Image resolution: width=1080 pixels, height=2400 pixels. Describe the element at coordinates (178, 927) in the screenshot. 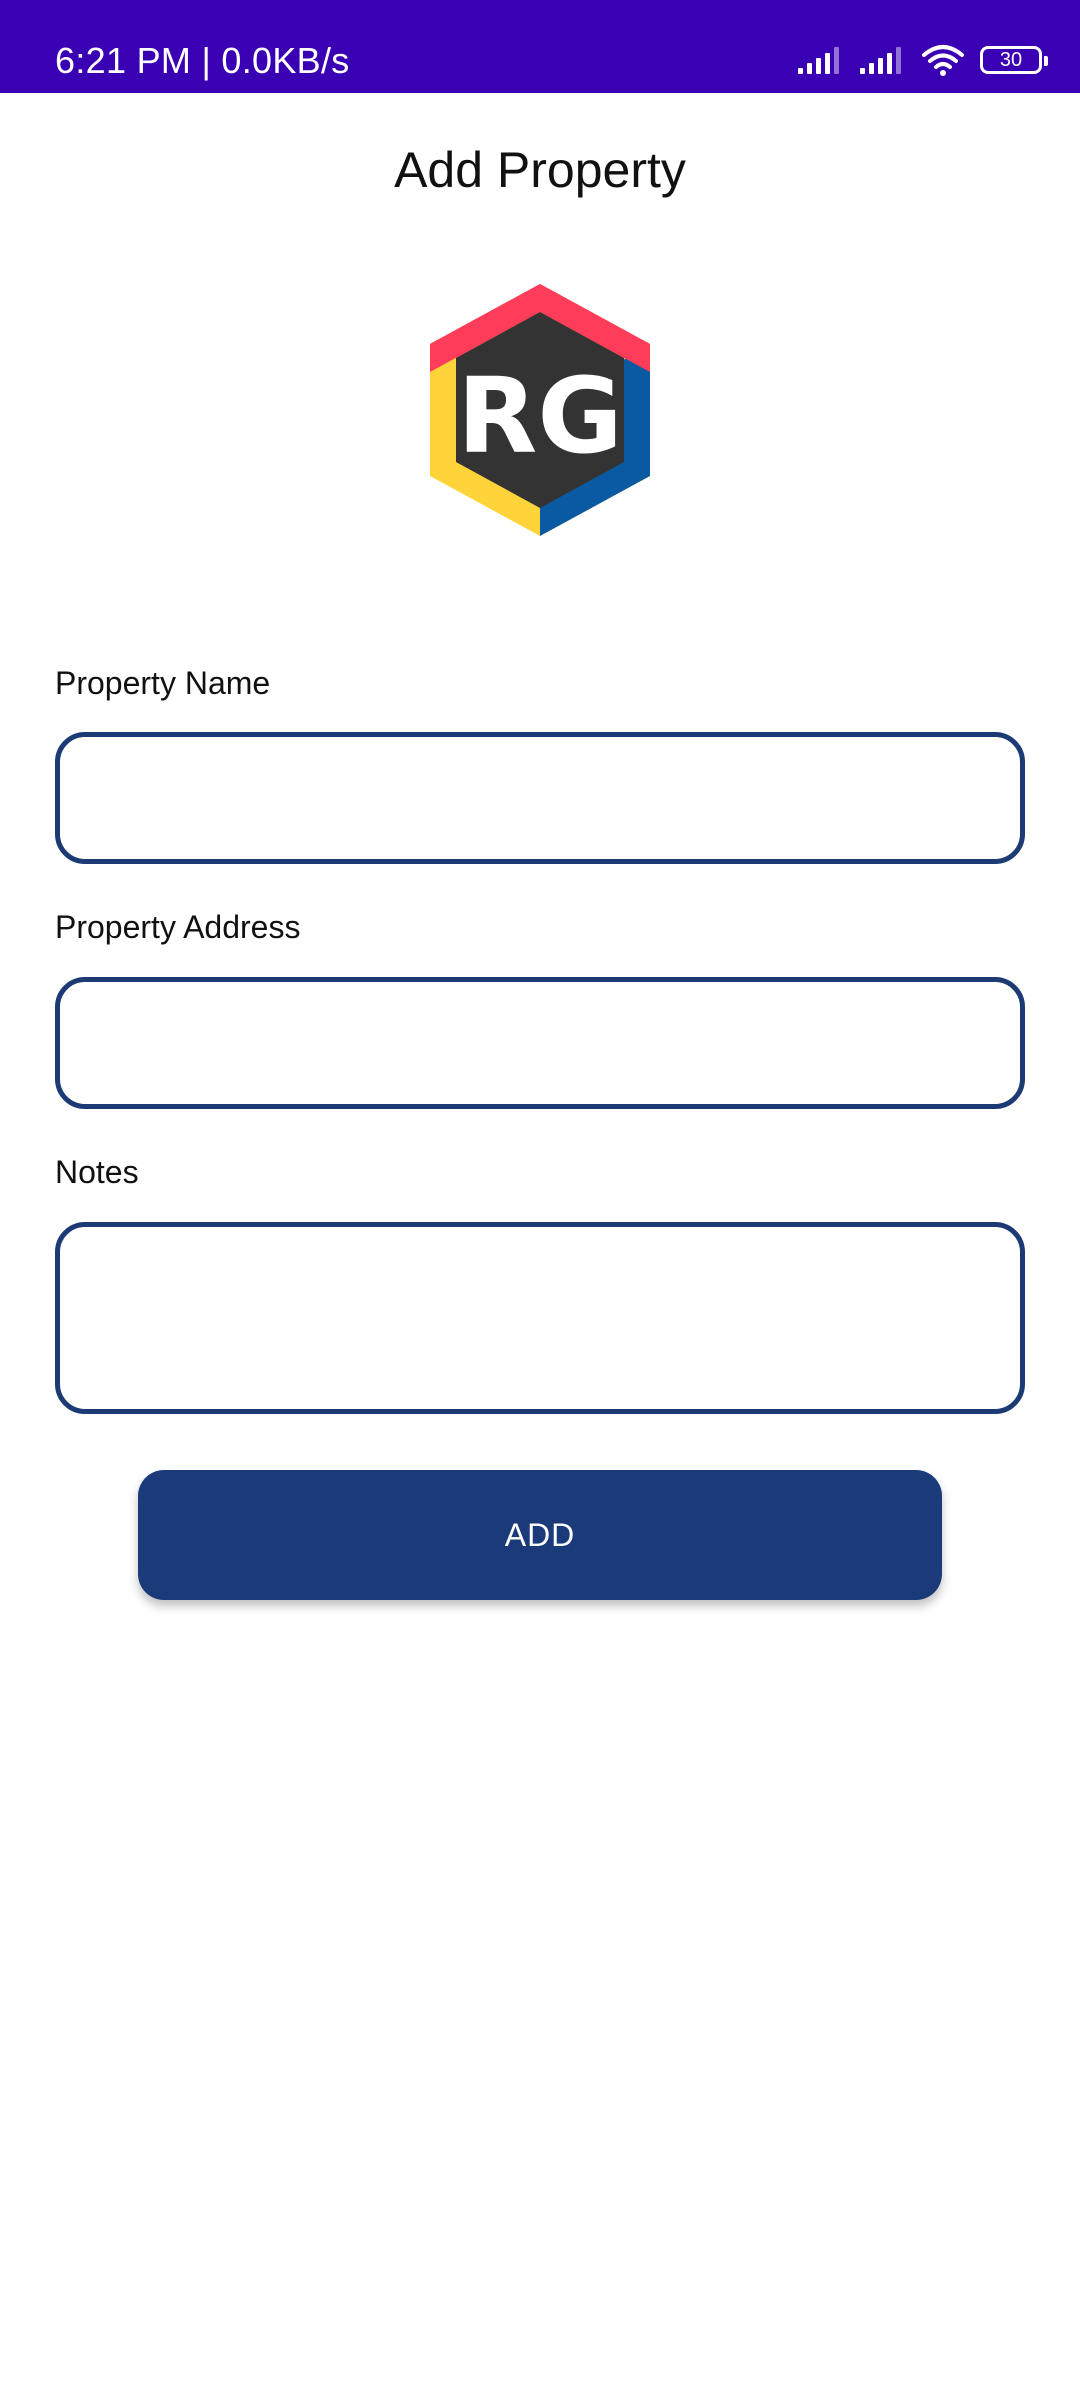

I see `property-address-label: Property Address` at that location.